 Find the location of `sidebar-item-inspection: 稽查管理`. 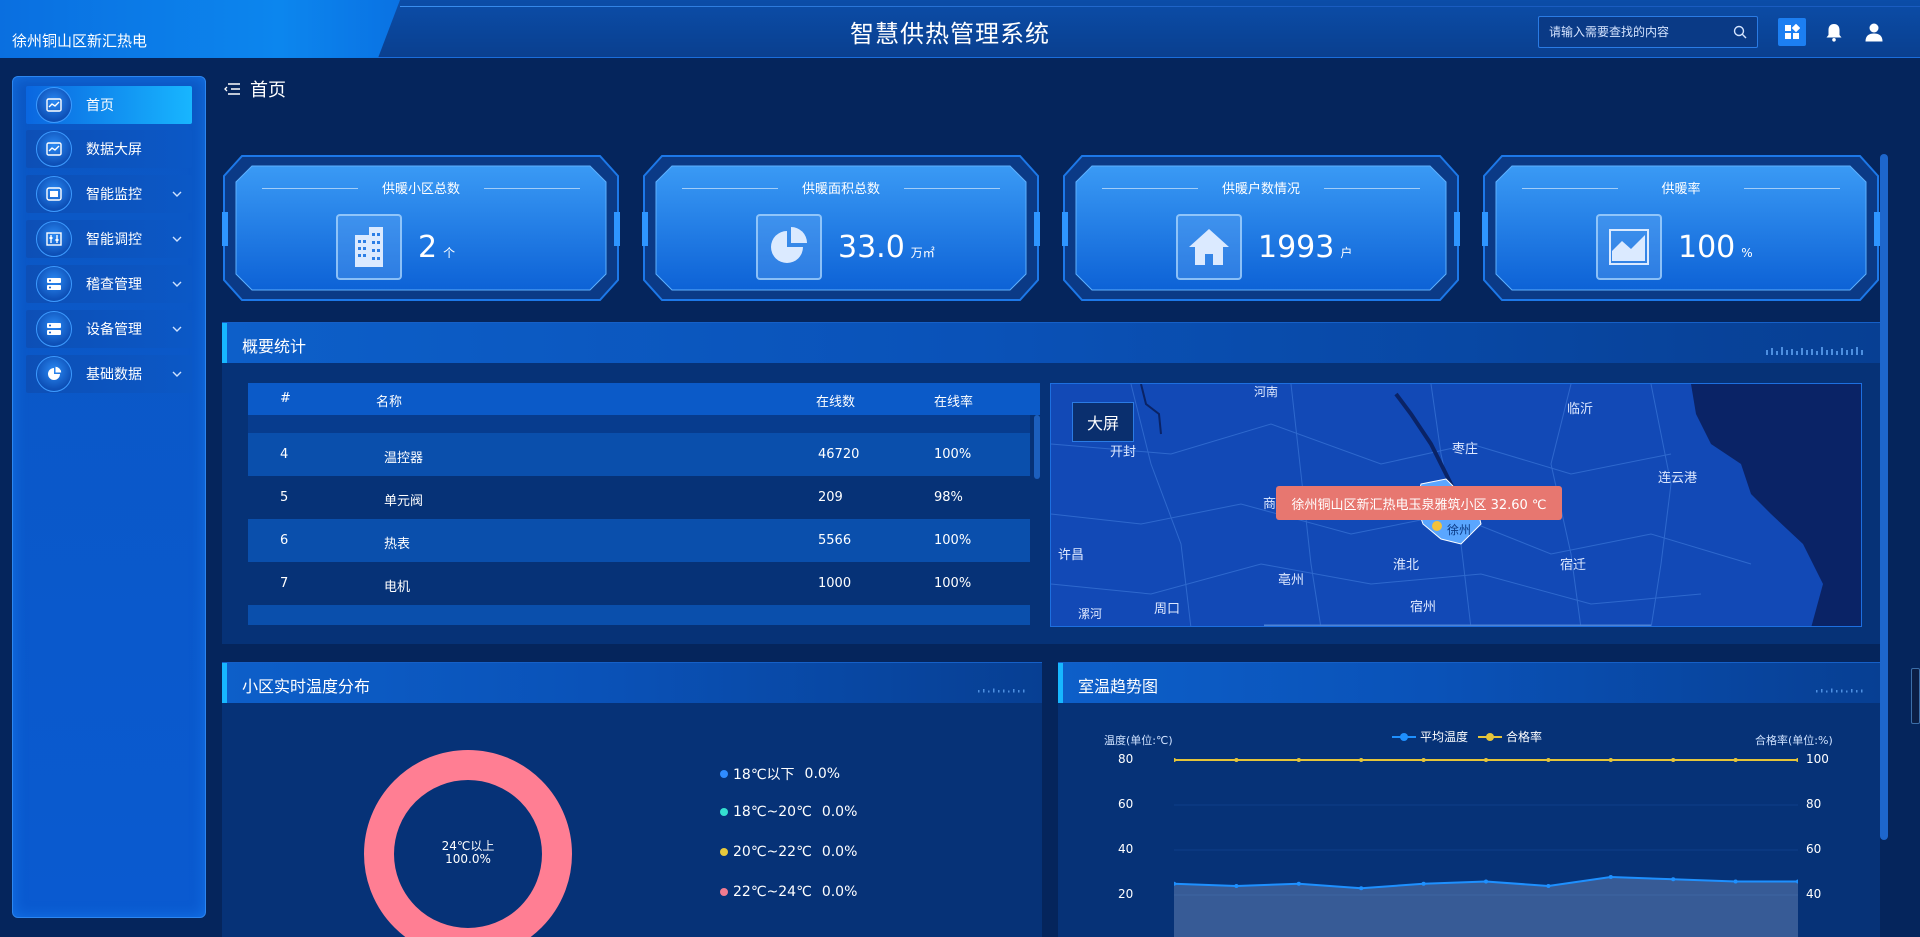

sidebar-item-inspection: 稽查管理 is located at coordinates (109, 284).